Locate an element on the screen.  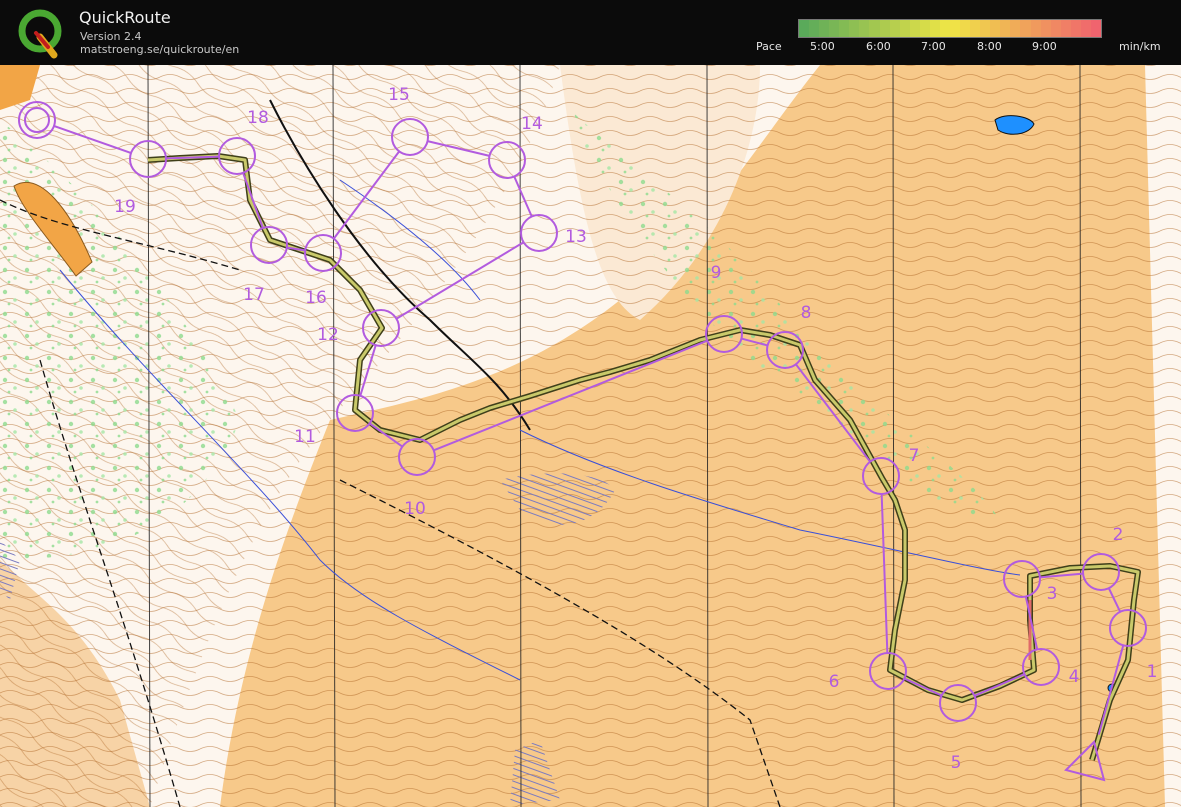
control-number-2: 2 is located at coordinates (1118, 535).